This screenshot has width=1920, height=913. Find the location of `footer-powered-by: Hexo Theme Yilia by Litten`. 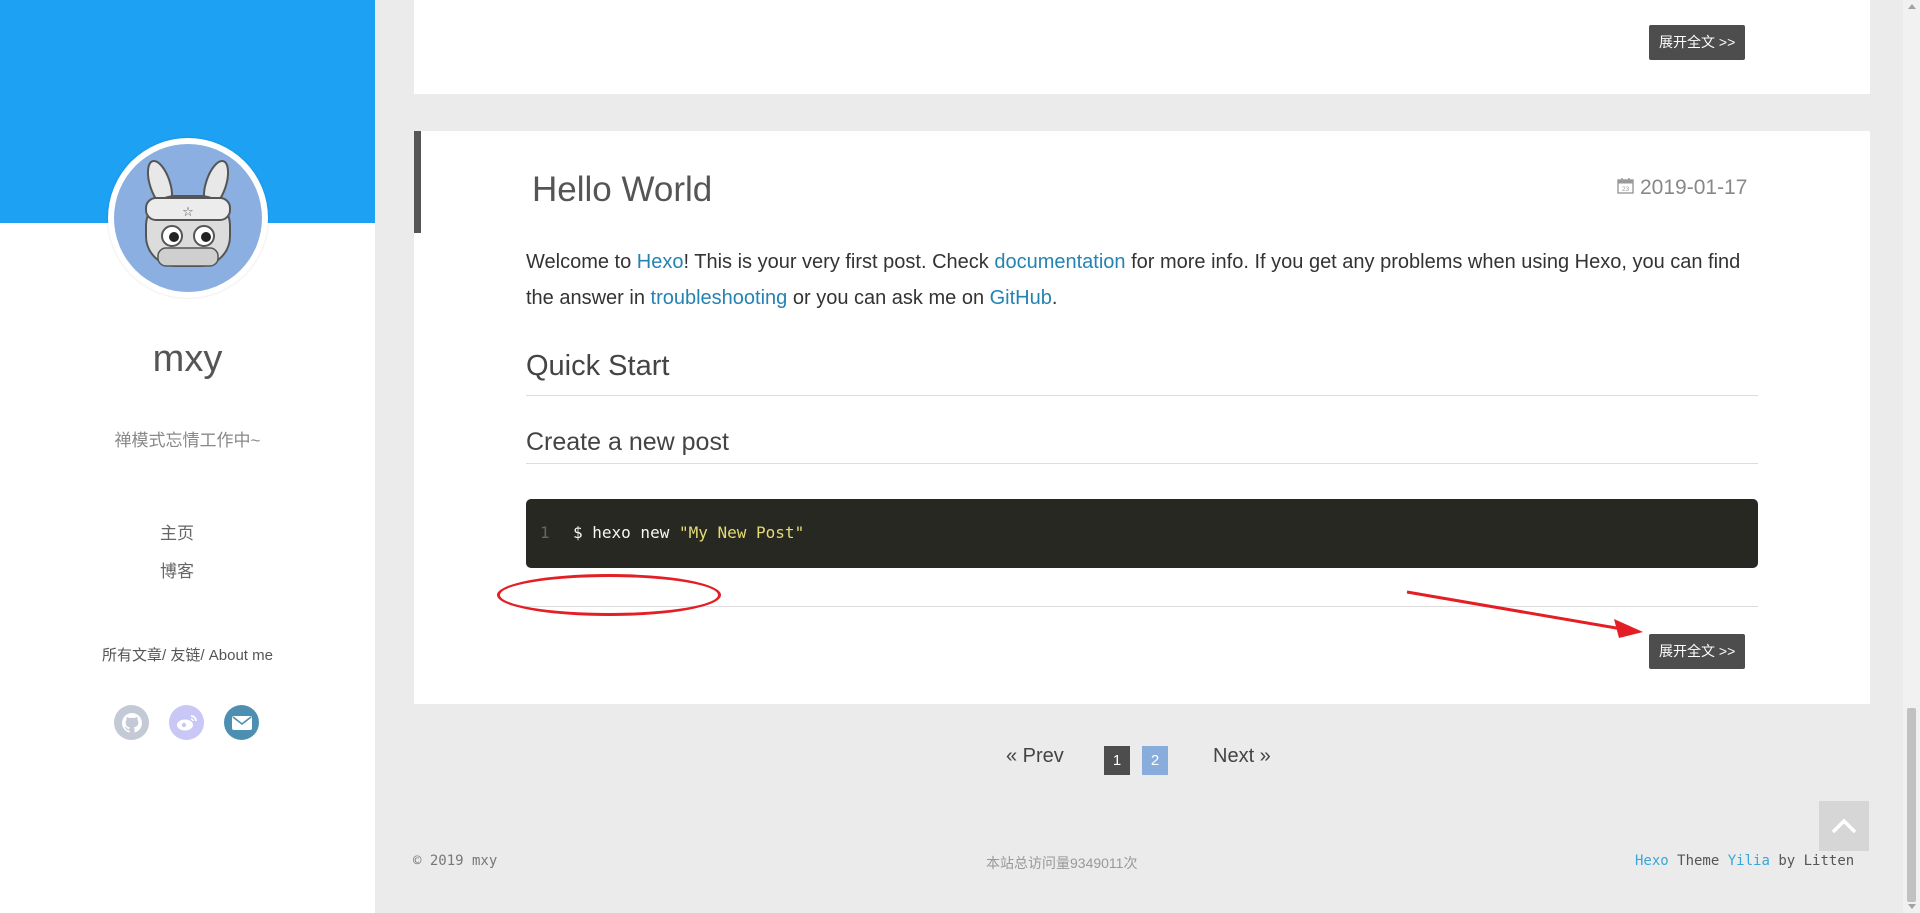

footer-powered-by: Hexo Theme Yilia by Litten is located at coordinates (1744, 861).